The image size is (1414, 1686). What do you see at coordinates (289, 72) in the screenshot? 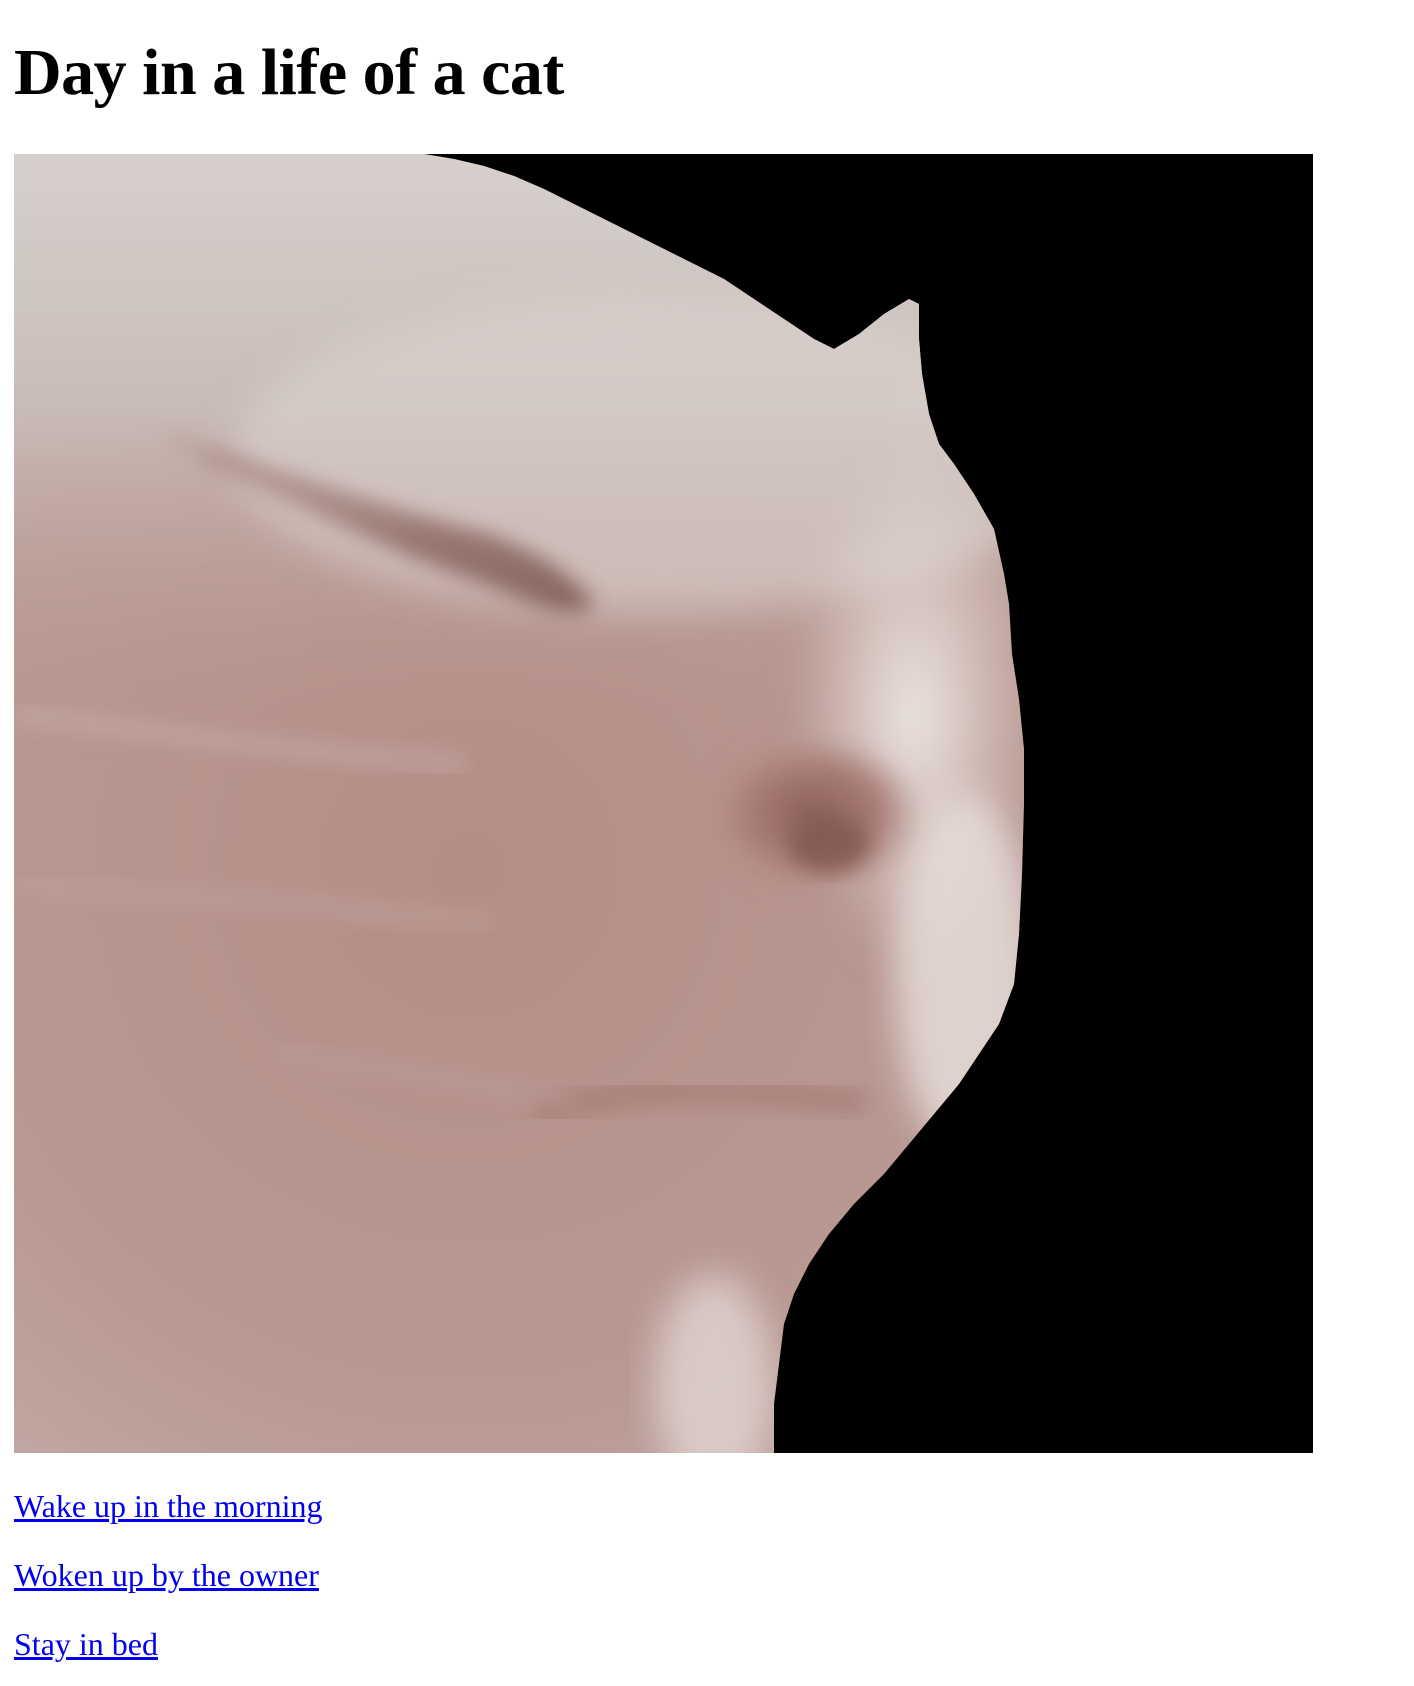
I see `page-title: Day in a life of a cat` at bounding box center [289, 72].